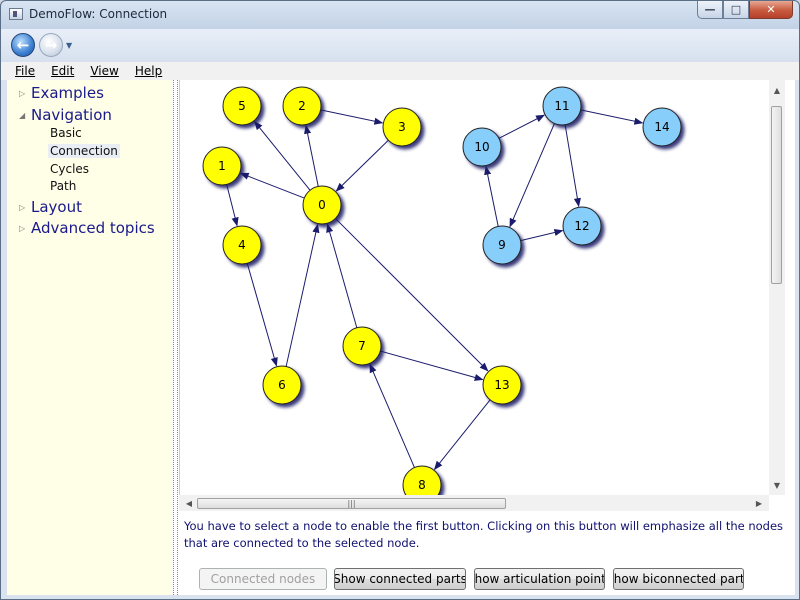  Describe the element at coordinates (263, 579) in the screenshot. I see `connected-nodes-button: Connected nodes` at that location.